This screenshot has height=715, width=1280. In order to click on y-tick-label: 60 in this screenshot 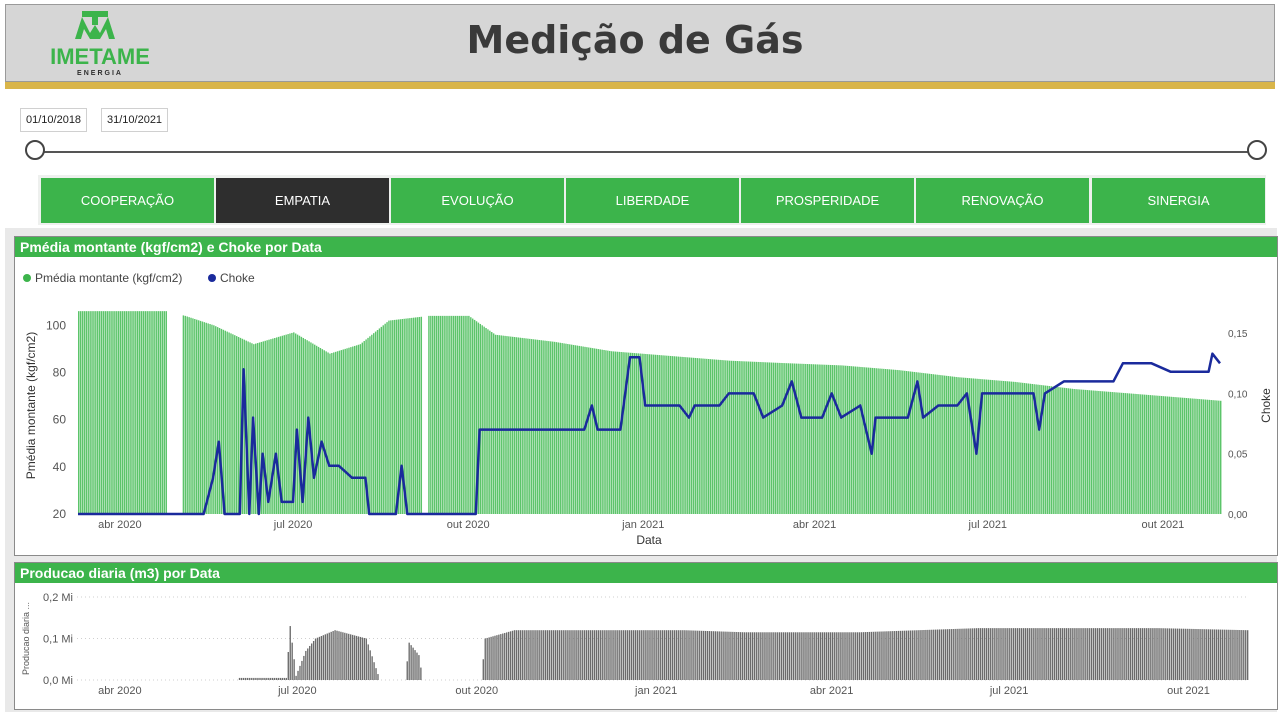, I will do `click(60, 420)`.